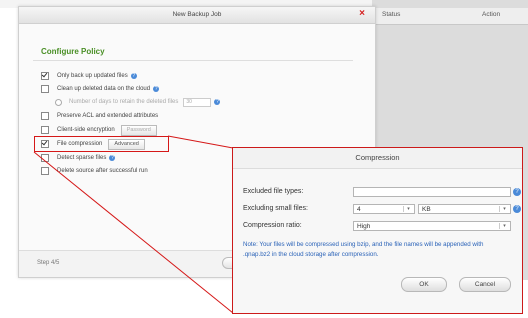 This screenshot has width=528, height=318. I want to click on callout-line-top, so click(200, 142).